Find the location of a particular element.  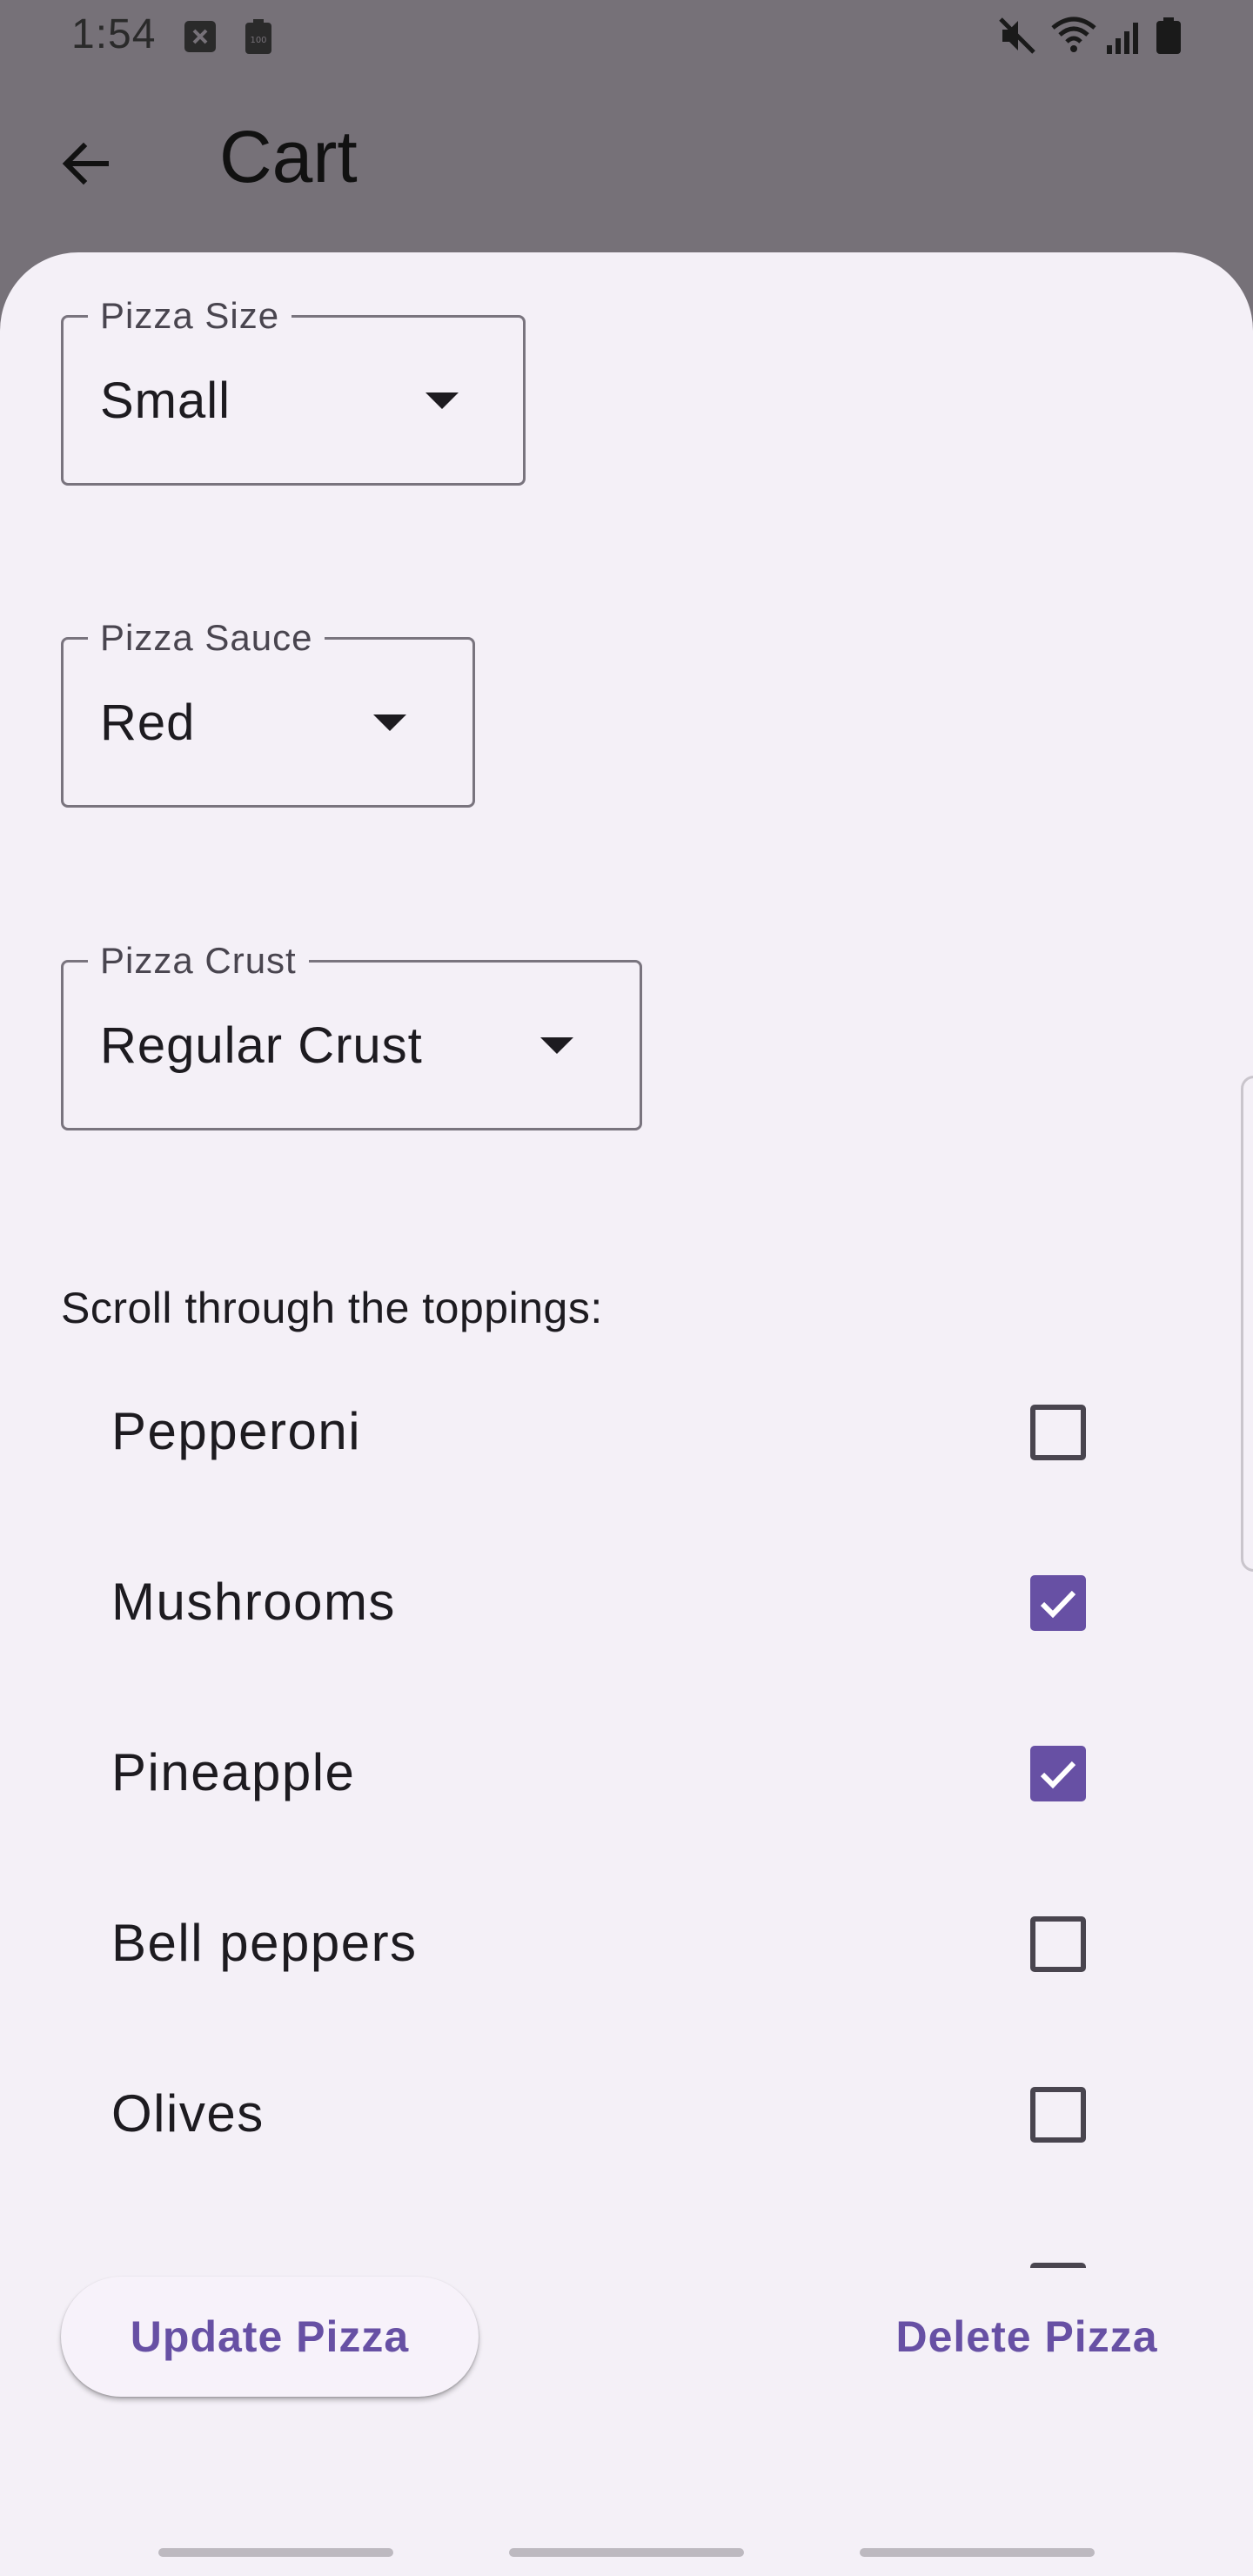

pizza-size-label: Pizza Size is located at coordinates (190, 316).